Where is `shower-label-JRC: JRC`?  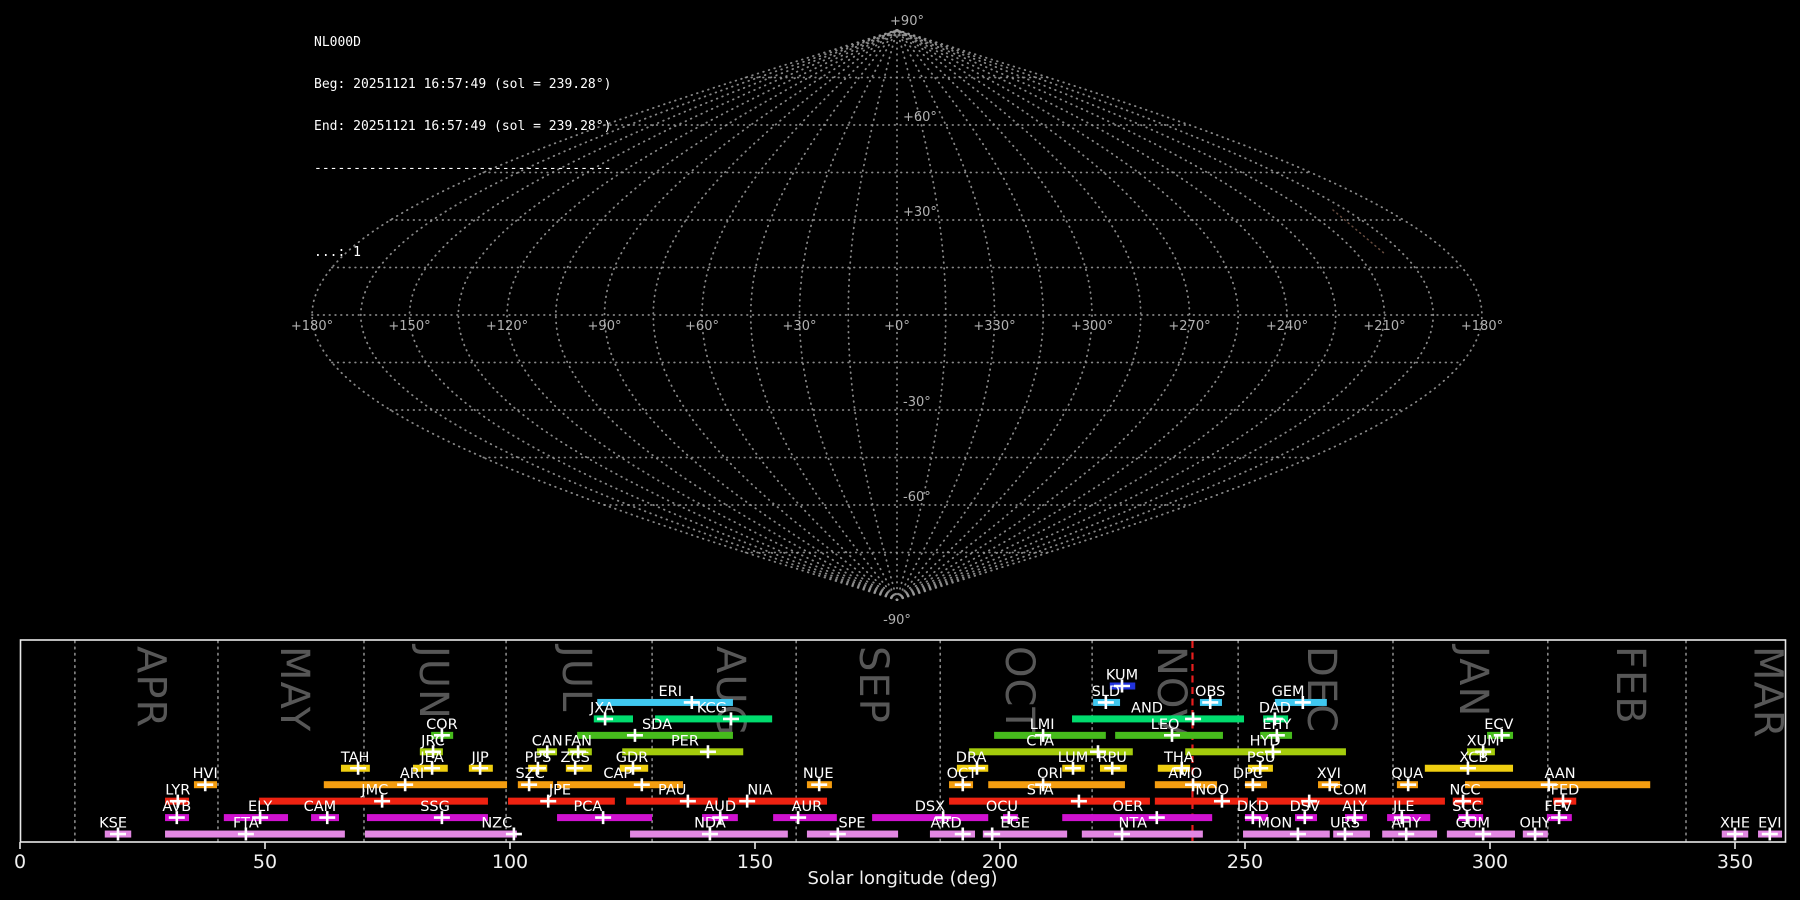 shower-label-JRC: JRC is located at coordinates (432, 741).